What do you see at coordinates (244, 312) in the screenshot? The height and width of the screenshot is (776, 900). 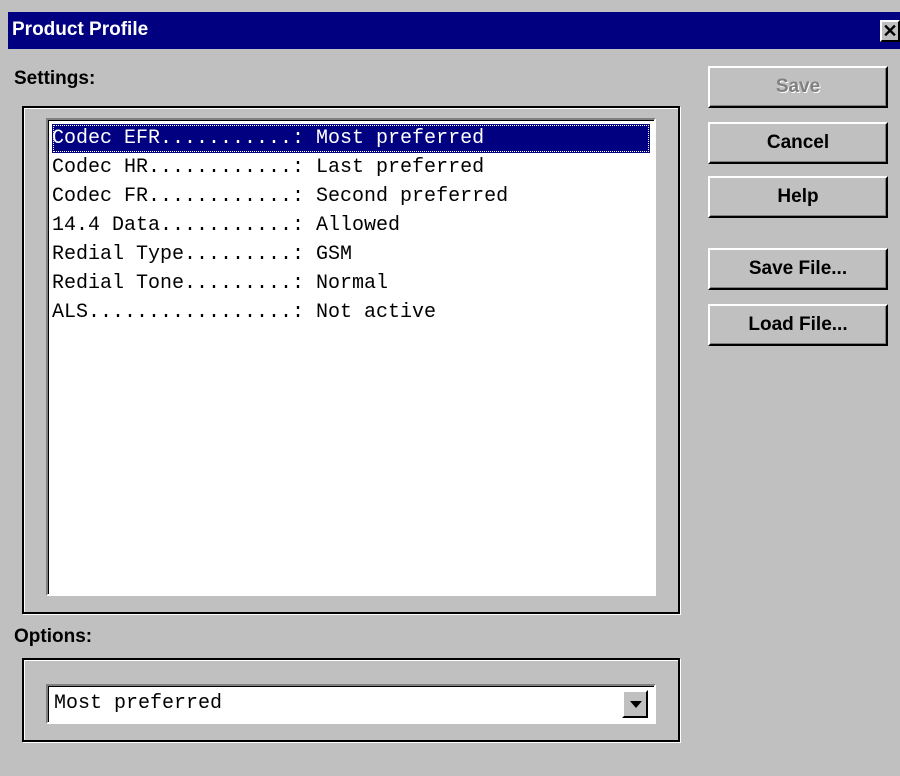 I see `settings-row-als: ALS.................: Not active` at bounding box center [244, 312].